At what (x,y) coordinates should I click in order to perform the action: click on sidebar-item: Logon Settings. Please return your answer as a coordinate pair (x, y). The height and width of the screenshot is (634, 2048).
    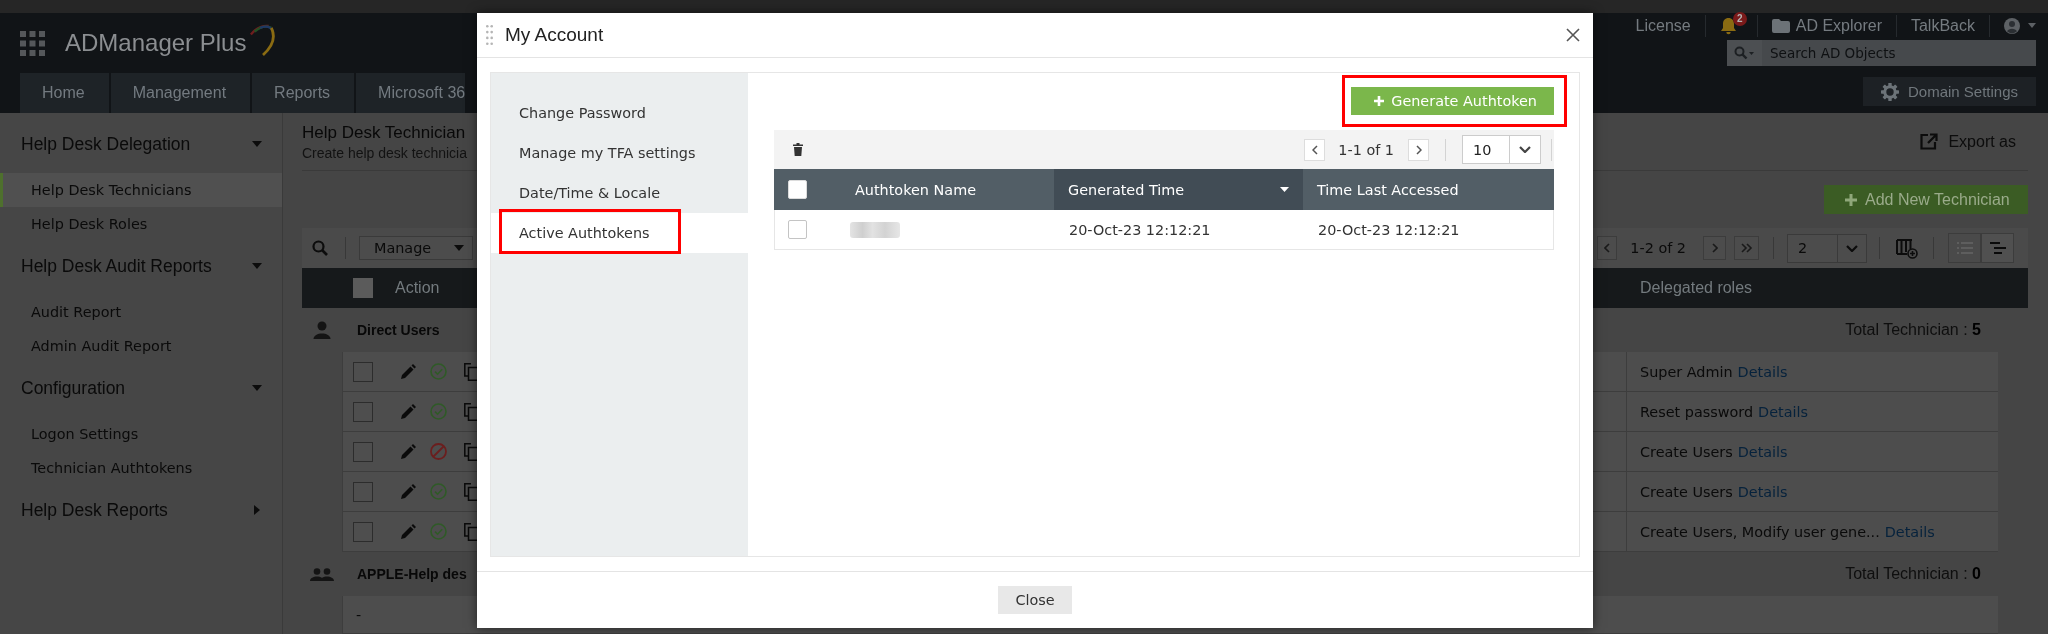
    Looking at the image, I should click on (141, 434).